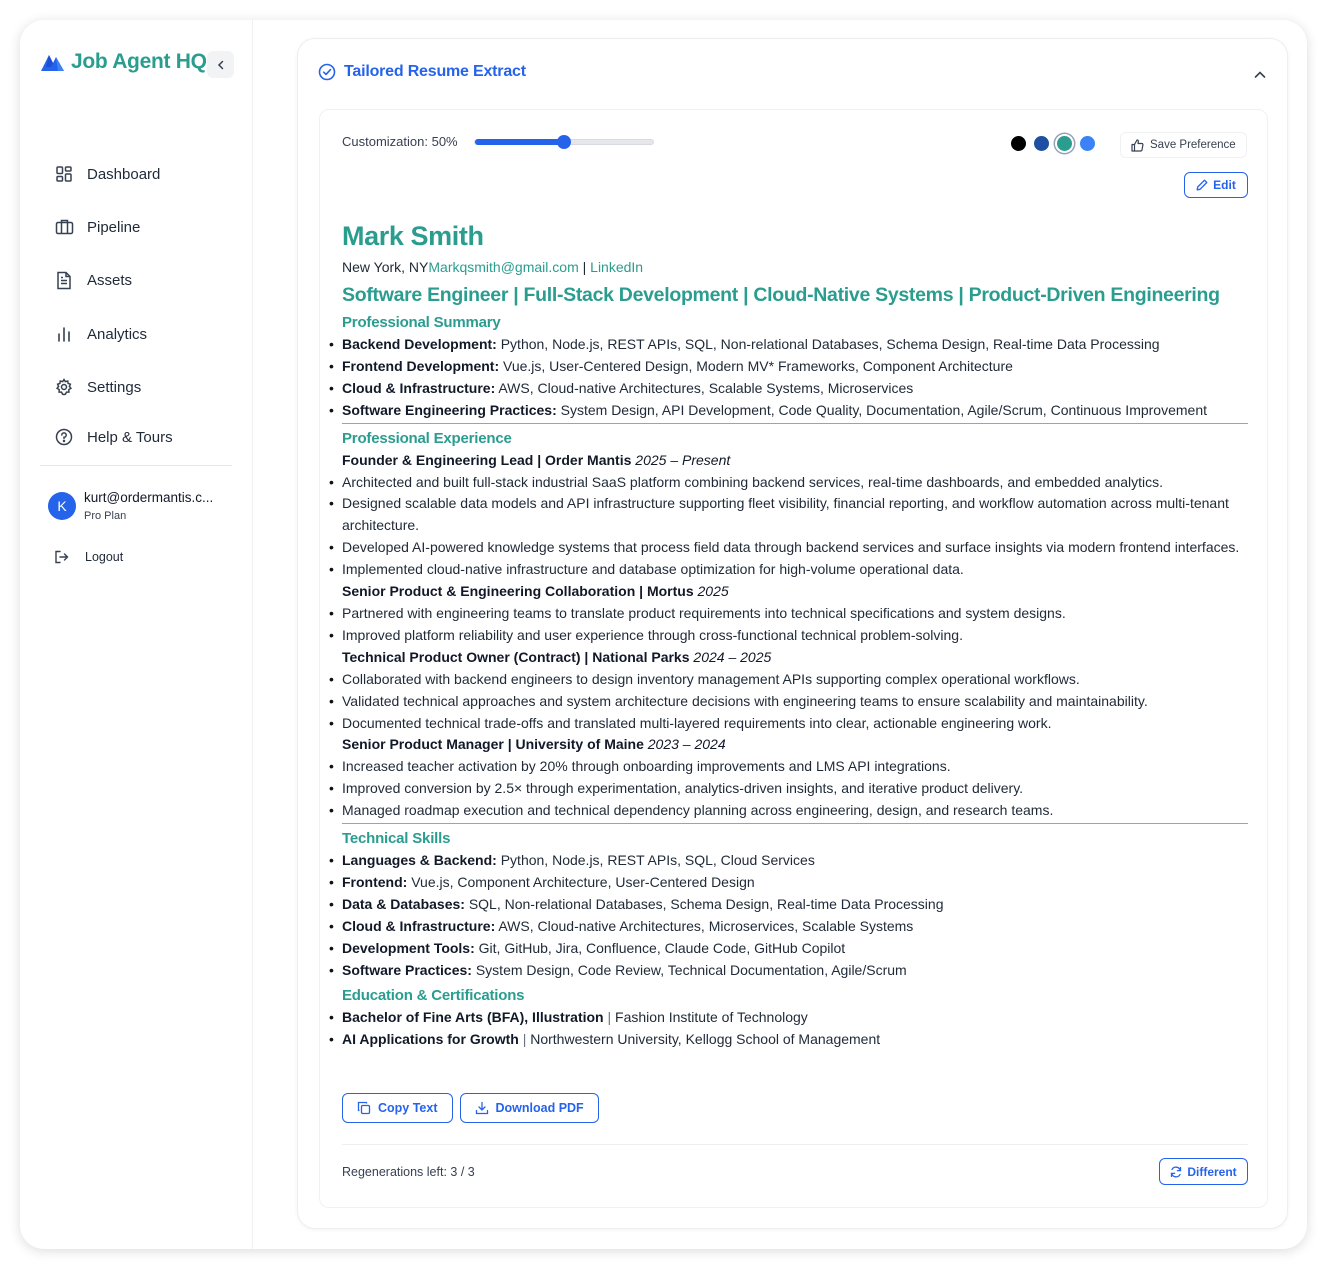 The image size is (1327, 1269). What do you see at coordinates (539, 1108) in the screenshot?
I see `download-pdf-label: Download PDF` at bounding box center [539, 1108].